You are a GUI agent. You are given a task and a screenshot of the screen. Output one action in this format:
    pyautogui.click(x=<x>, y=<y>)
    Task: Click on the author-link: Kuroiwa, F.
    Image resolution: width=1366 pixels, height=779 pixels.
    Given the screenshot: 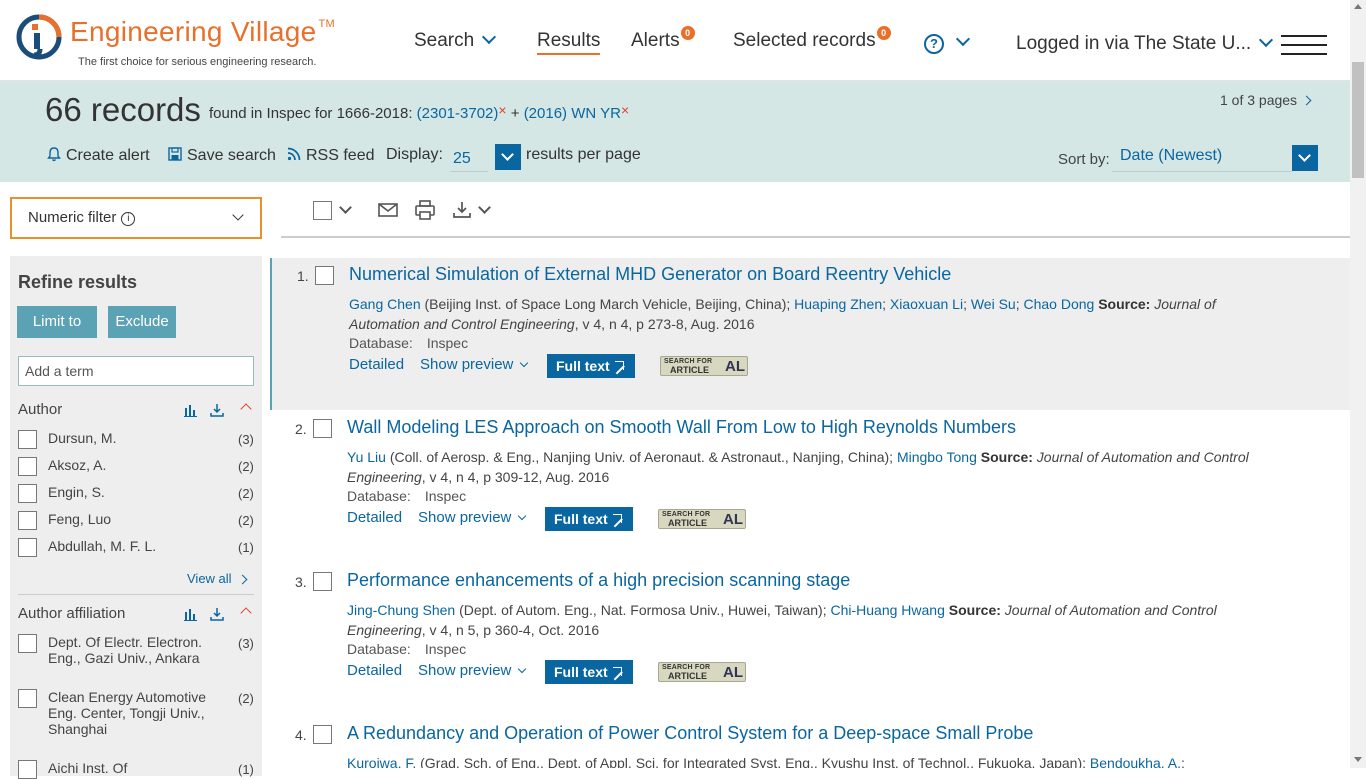 What is the action you would take?
    pyautogui.click(x=381, y=761)
    